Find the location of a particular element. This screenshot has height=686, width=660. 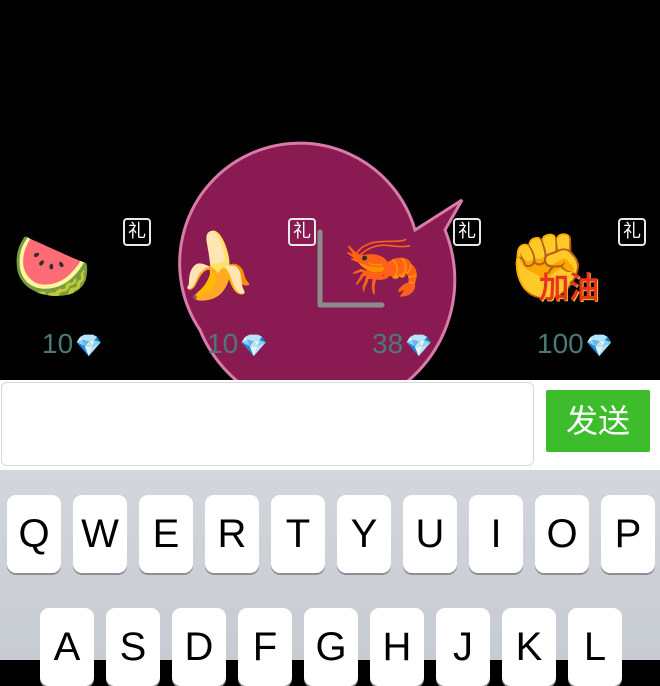

key-o: O is located at coordinates (562, 534).